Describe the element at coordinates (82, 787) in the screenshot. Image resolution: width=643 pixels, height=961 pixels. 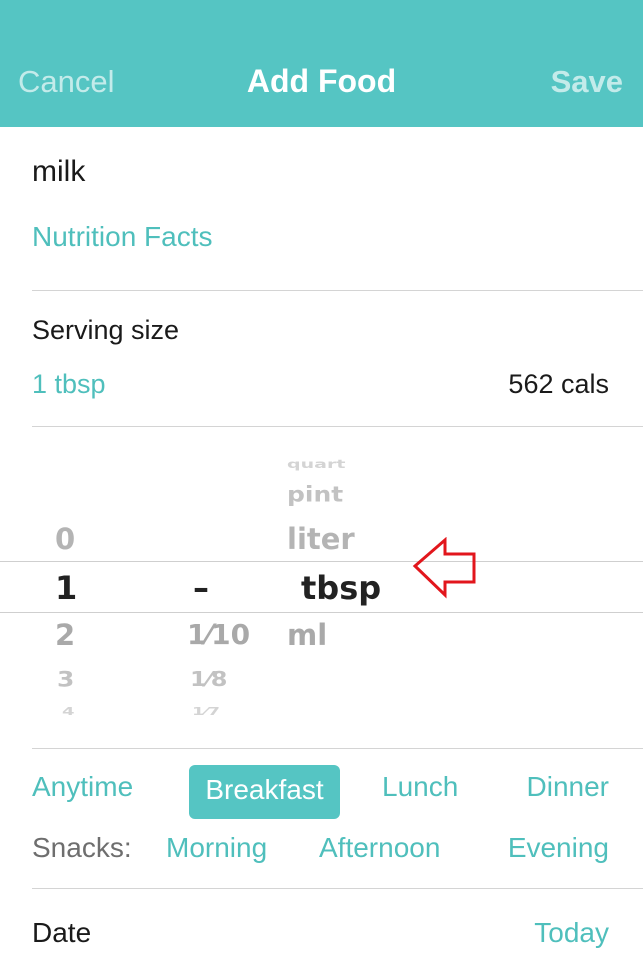
I see `meal-option-anytime: Anytime` at that location.